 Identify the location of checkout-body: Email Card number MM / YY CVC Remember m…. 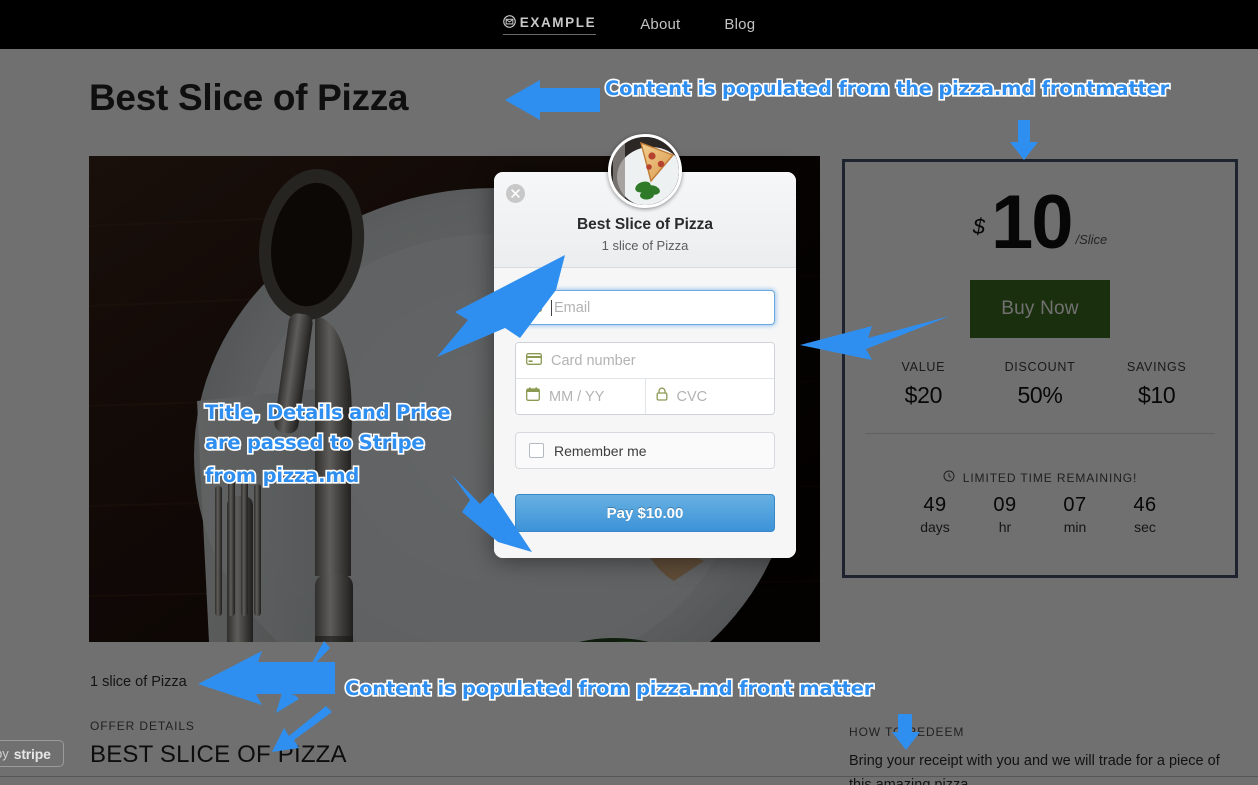
(645, 413).